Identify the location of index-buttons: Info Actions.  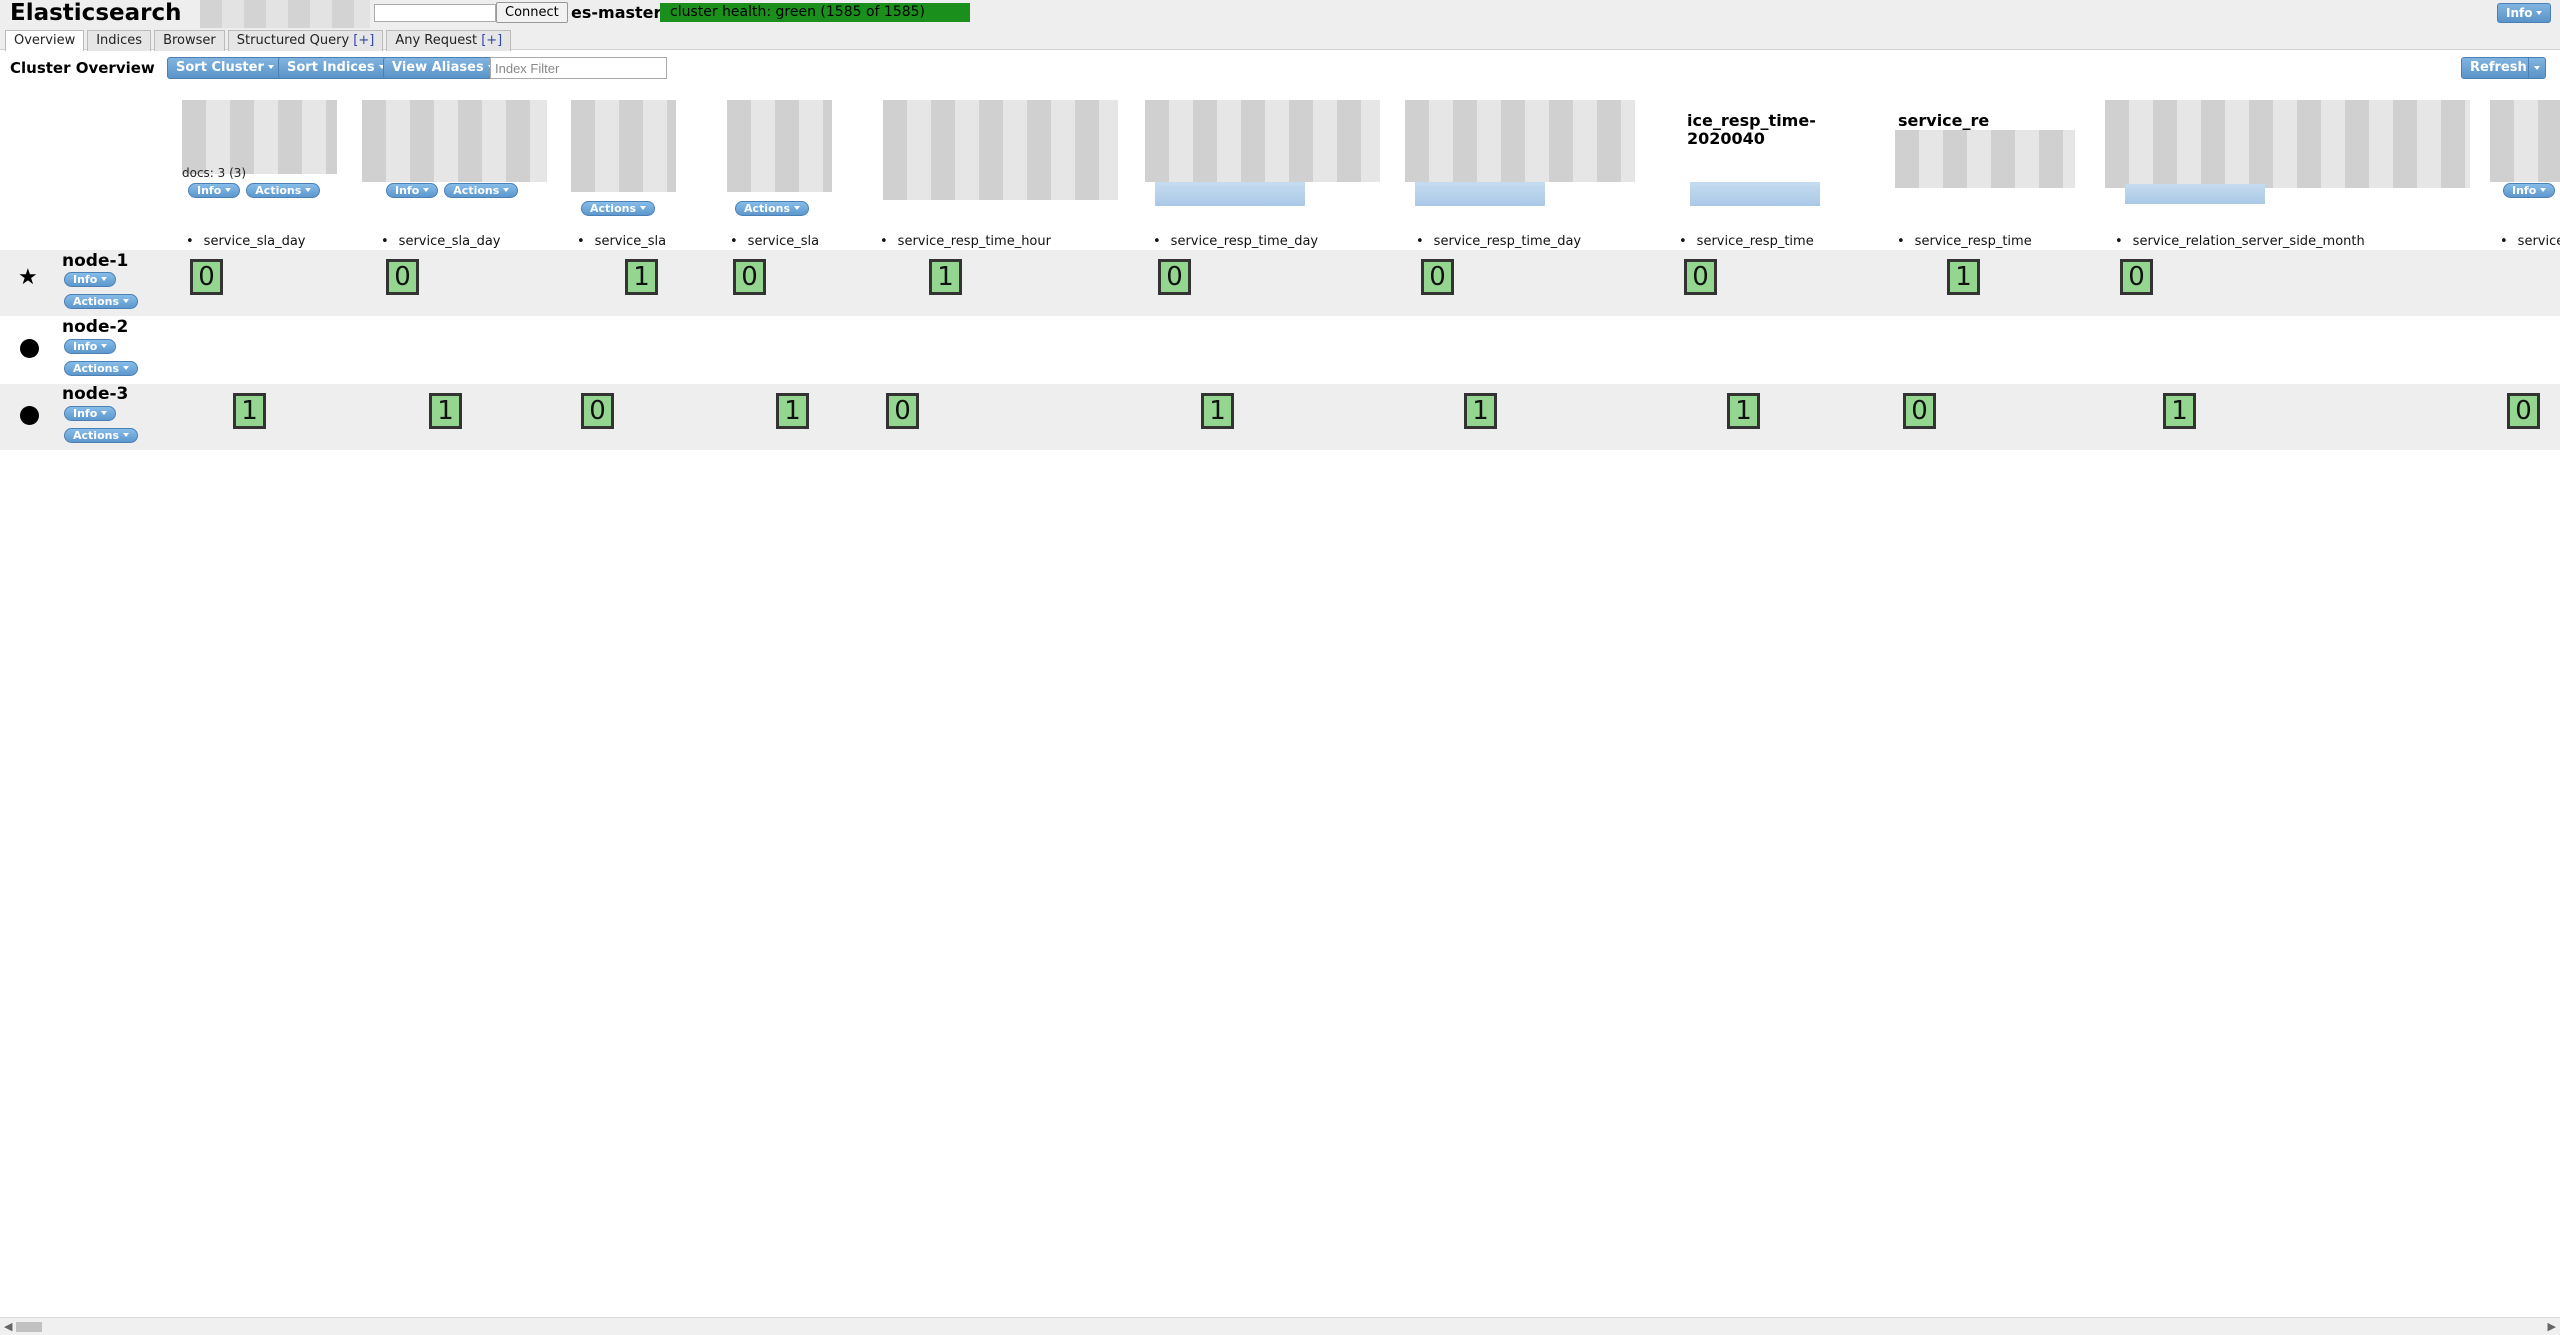
(452, 190).